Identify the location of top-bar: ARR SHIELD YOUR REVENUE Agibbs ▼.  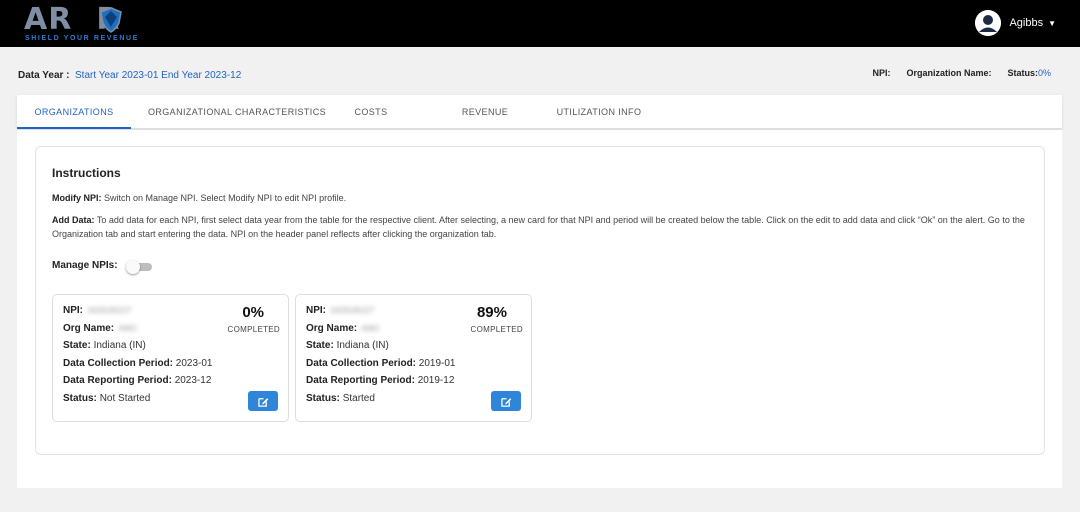
(540, 23).